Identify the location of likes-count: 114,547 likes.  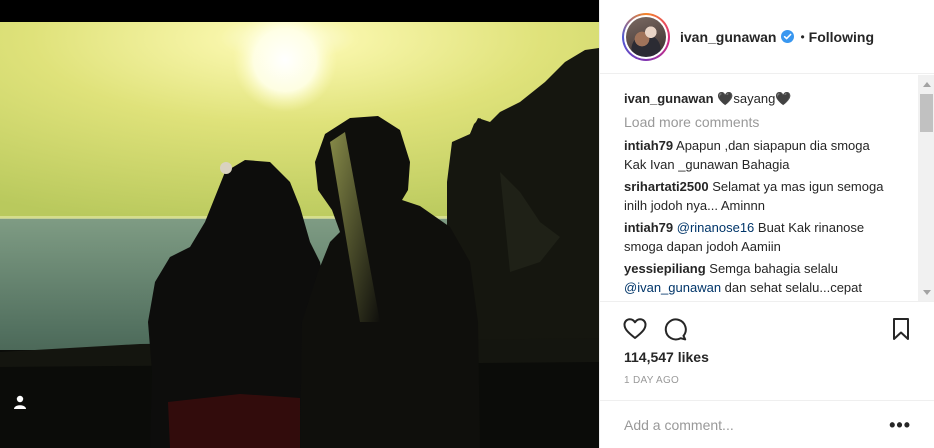
(666, 357).